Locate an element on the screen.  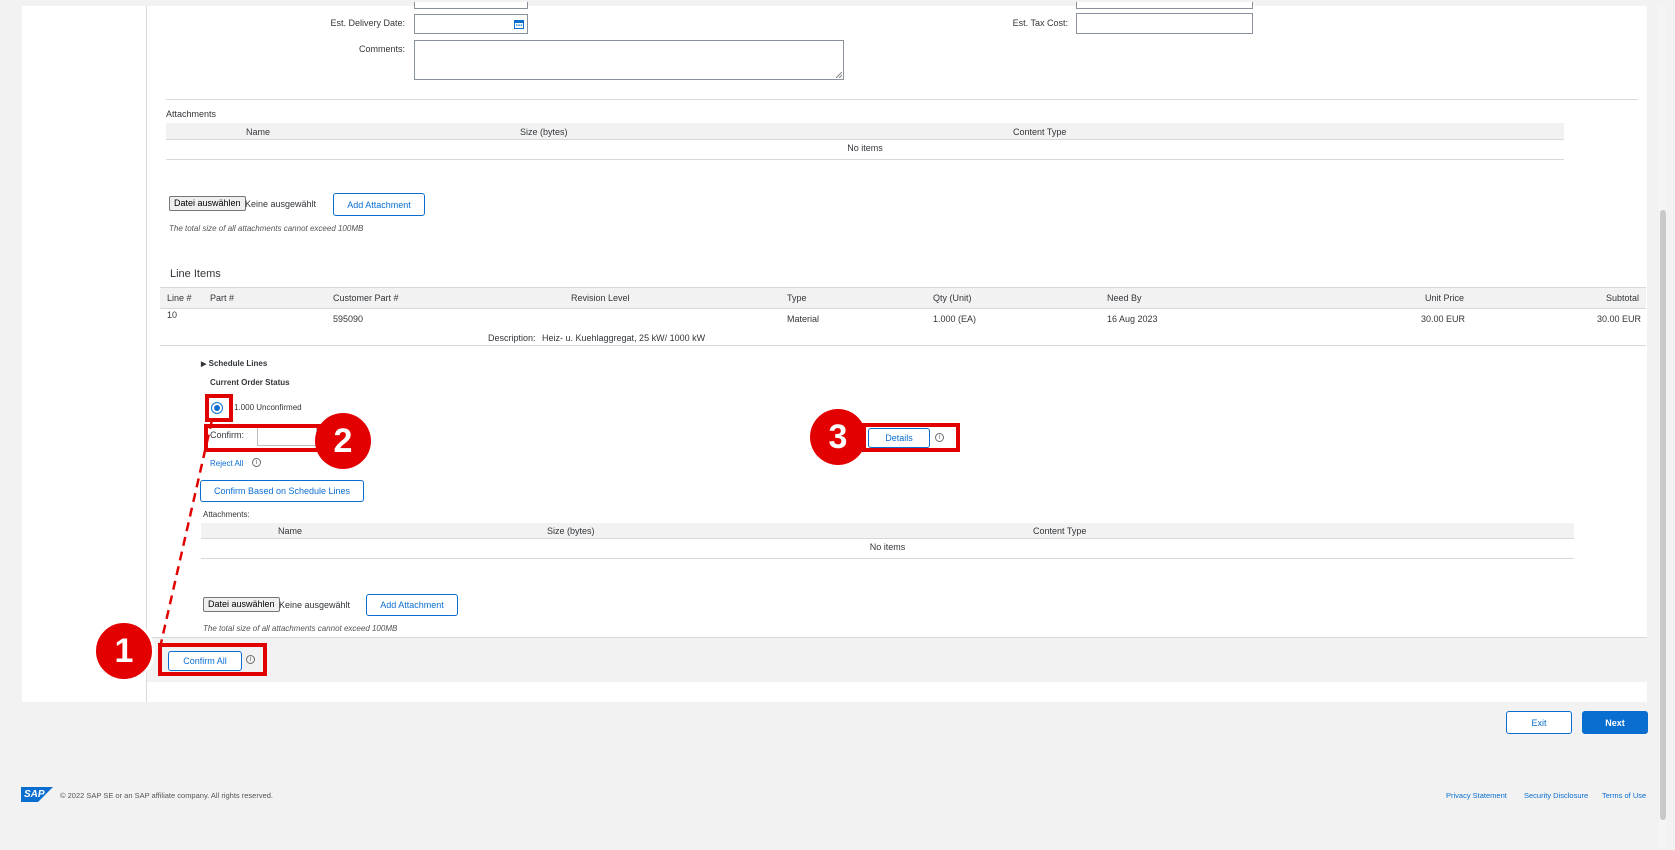
annotation-badge-1: 1 is located at coordinates (124, 651).